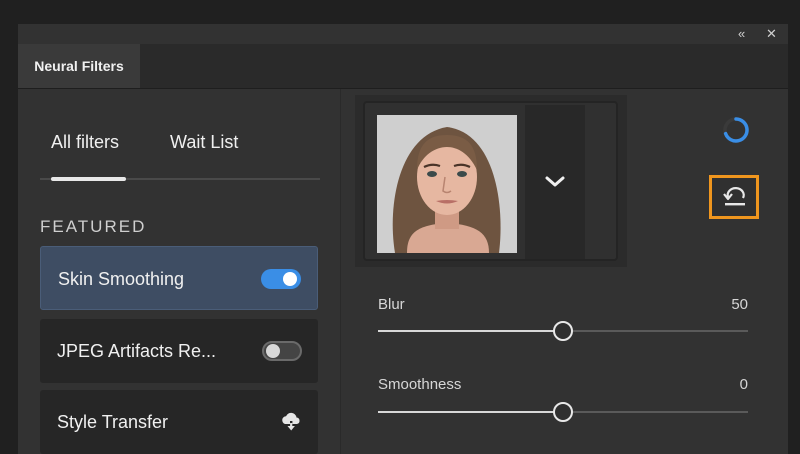 The height and width of the screenshot is (454, 800). Describe the element at coordinates (447, 184) in the screenshot. I see `reference-portrait-image` at that location.